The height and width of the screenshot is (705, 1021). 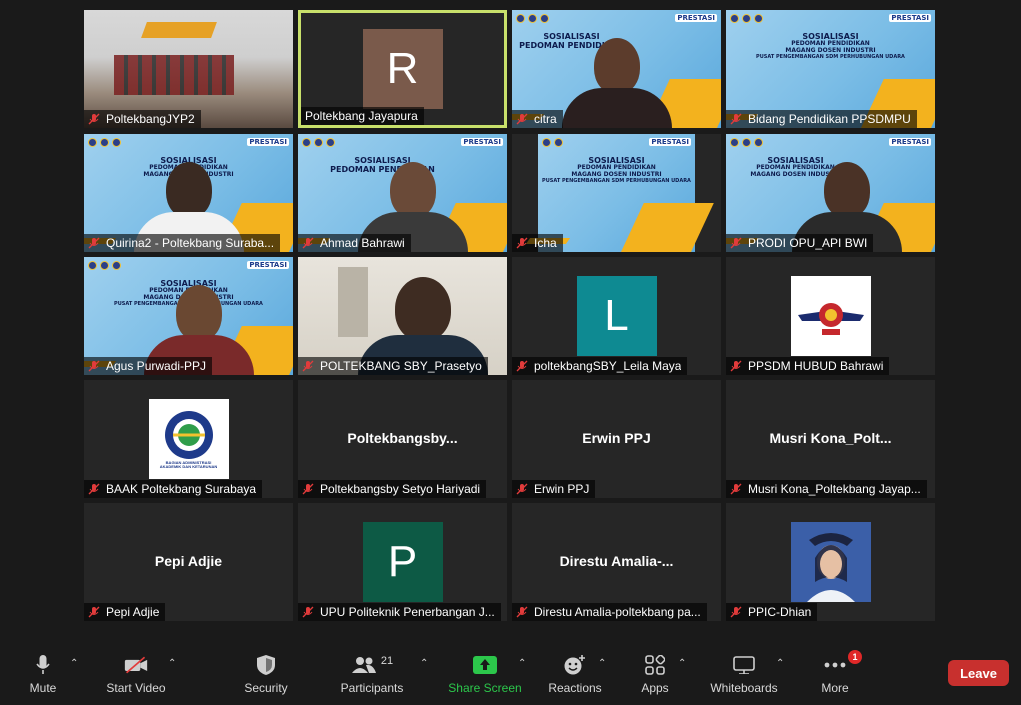 What do you see at coordinates (562, 489) in the screenshot?
I see `participant-name: Erwin PPJ` at bounding box center [562, 489].